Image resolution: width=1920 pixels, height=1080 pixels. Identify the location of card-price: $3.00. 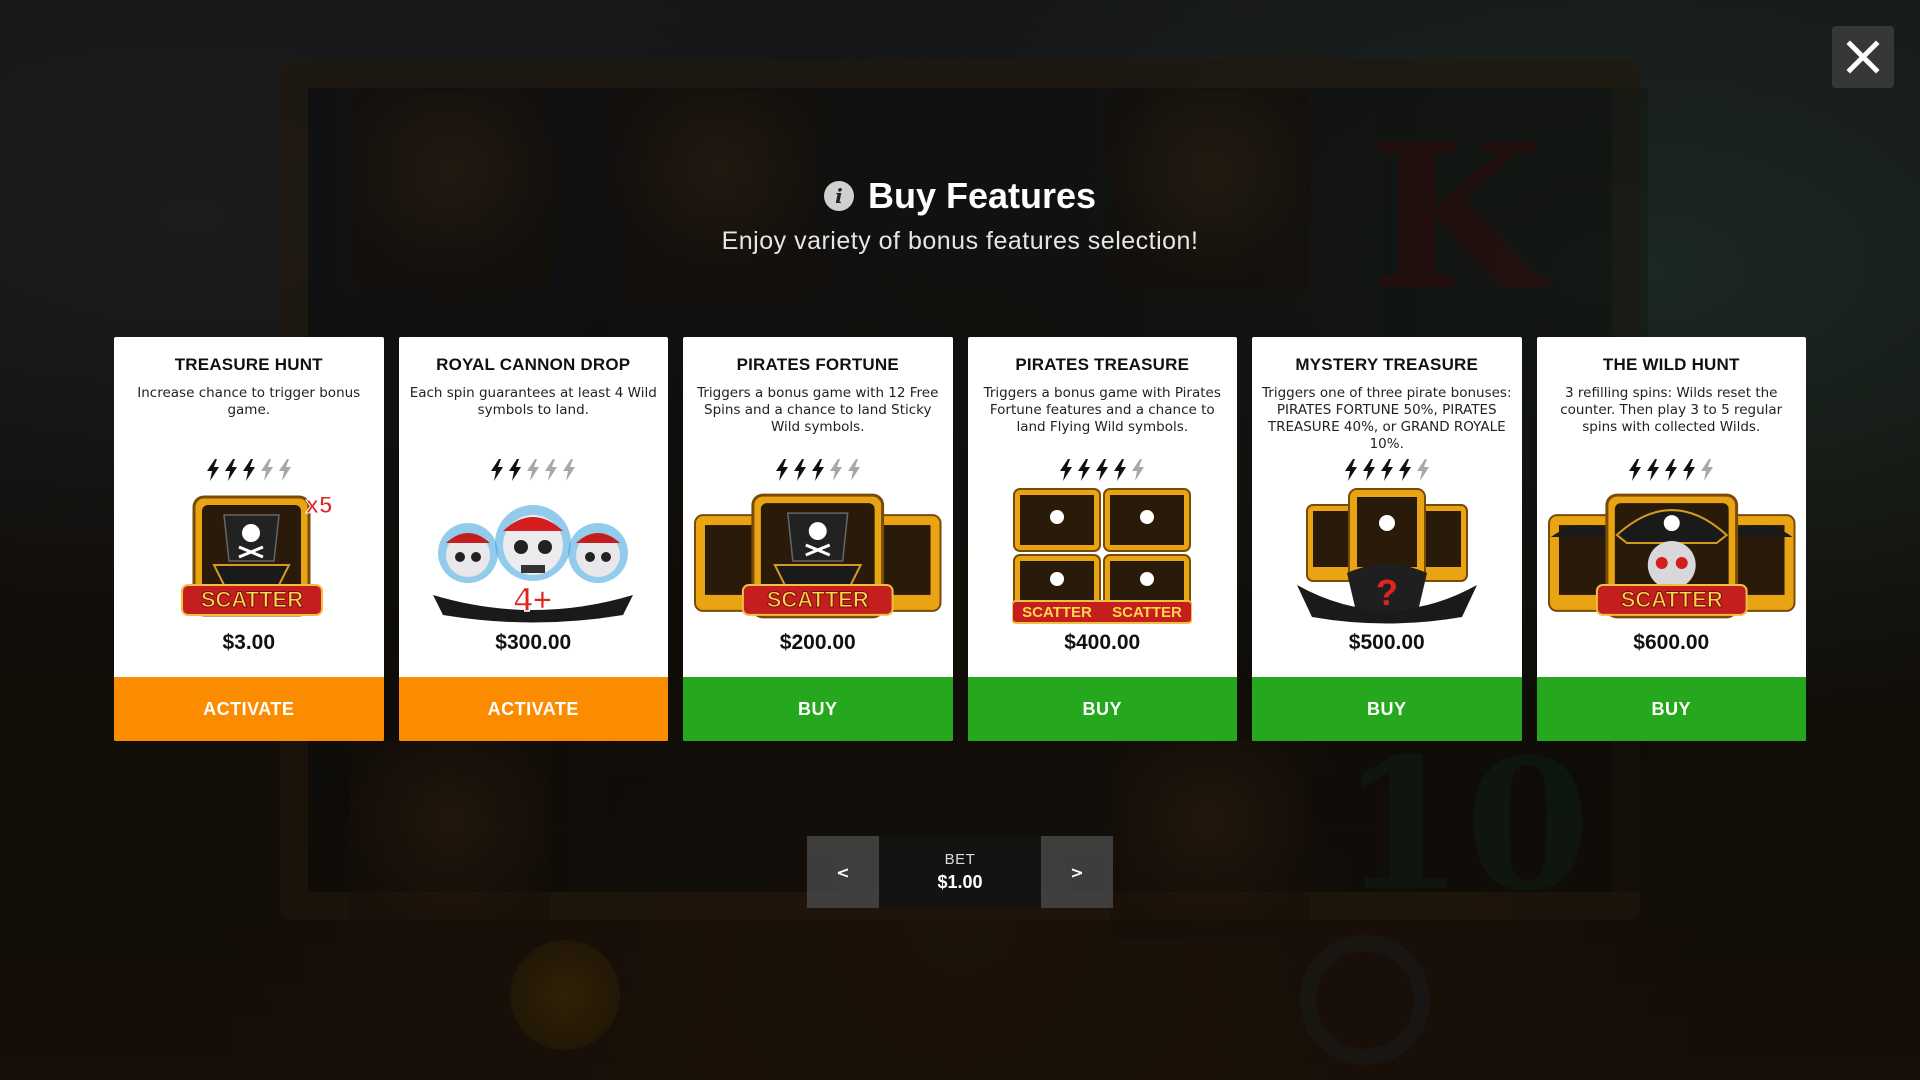
(249, 642).